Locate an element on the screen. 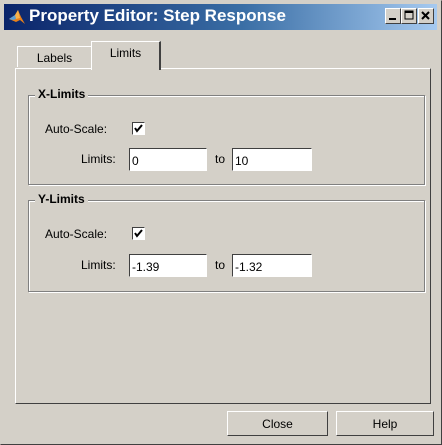  help-button-label: Help is located at coordinates (385, 424).